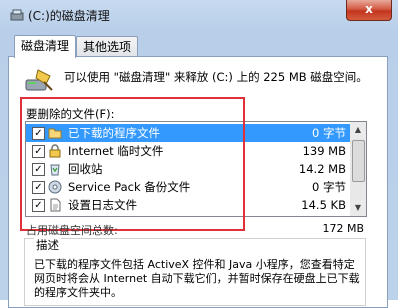 The height and width of the screenshot is (308, 398). Describe the element at coordinates (358, 208) in the screenshot. I see `scroll-down-icon: ▼` at that location.